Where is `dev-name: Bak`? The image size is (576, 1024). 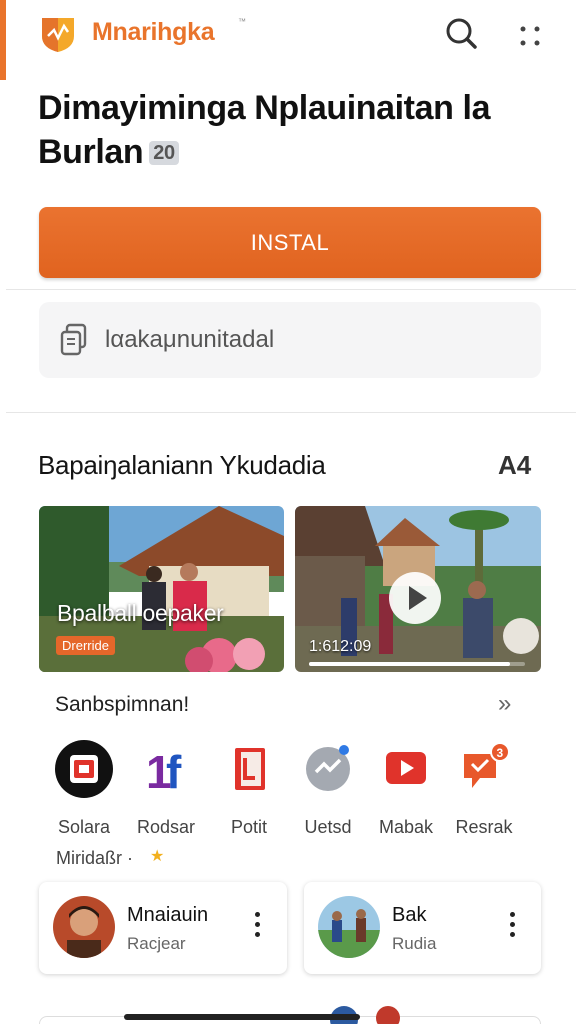 dev-name: Bak is located at coordinates (409, 915).